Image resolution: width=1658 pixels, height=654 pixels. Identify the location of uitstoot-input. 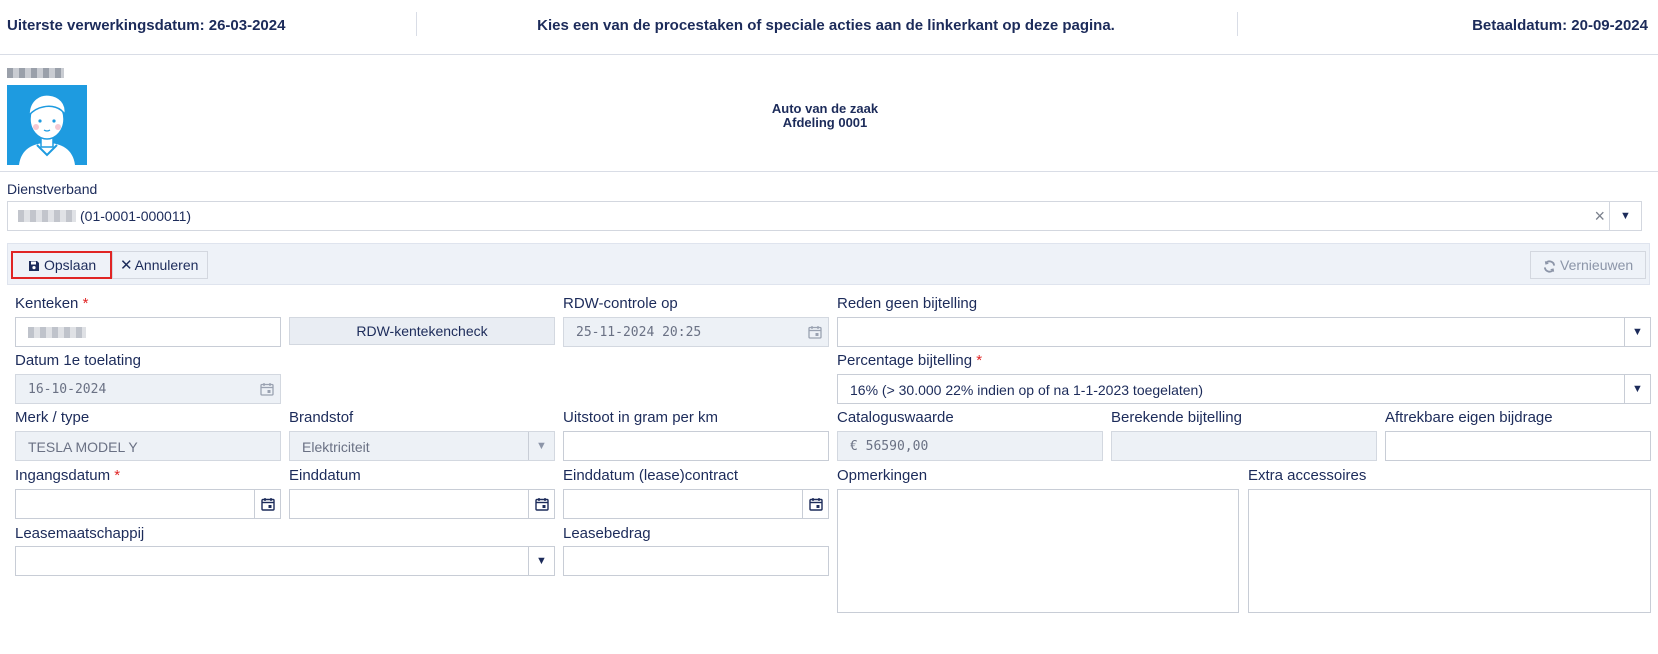
(696, 446).